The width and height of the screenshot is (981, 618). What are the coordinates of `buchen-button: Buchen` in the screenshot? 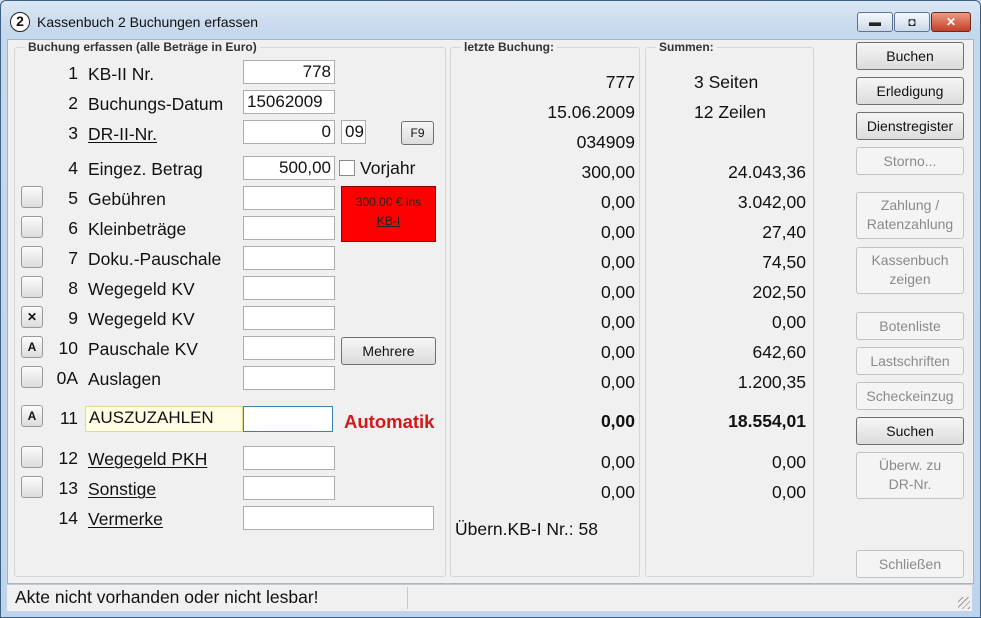 It's located at (910, 56).